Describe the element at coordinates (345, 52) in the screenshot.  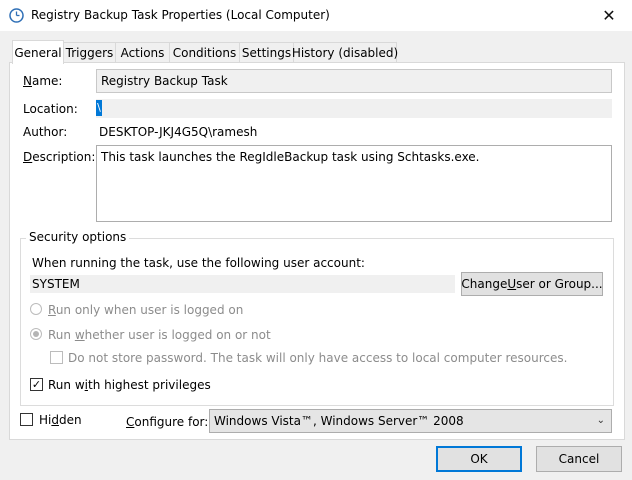
I see `tab-history: History (disabled)` at that location.